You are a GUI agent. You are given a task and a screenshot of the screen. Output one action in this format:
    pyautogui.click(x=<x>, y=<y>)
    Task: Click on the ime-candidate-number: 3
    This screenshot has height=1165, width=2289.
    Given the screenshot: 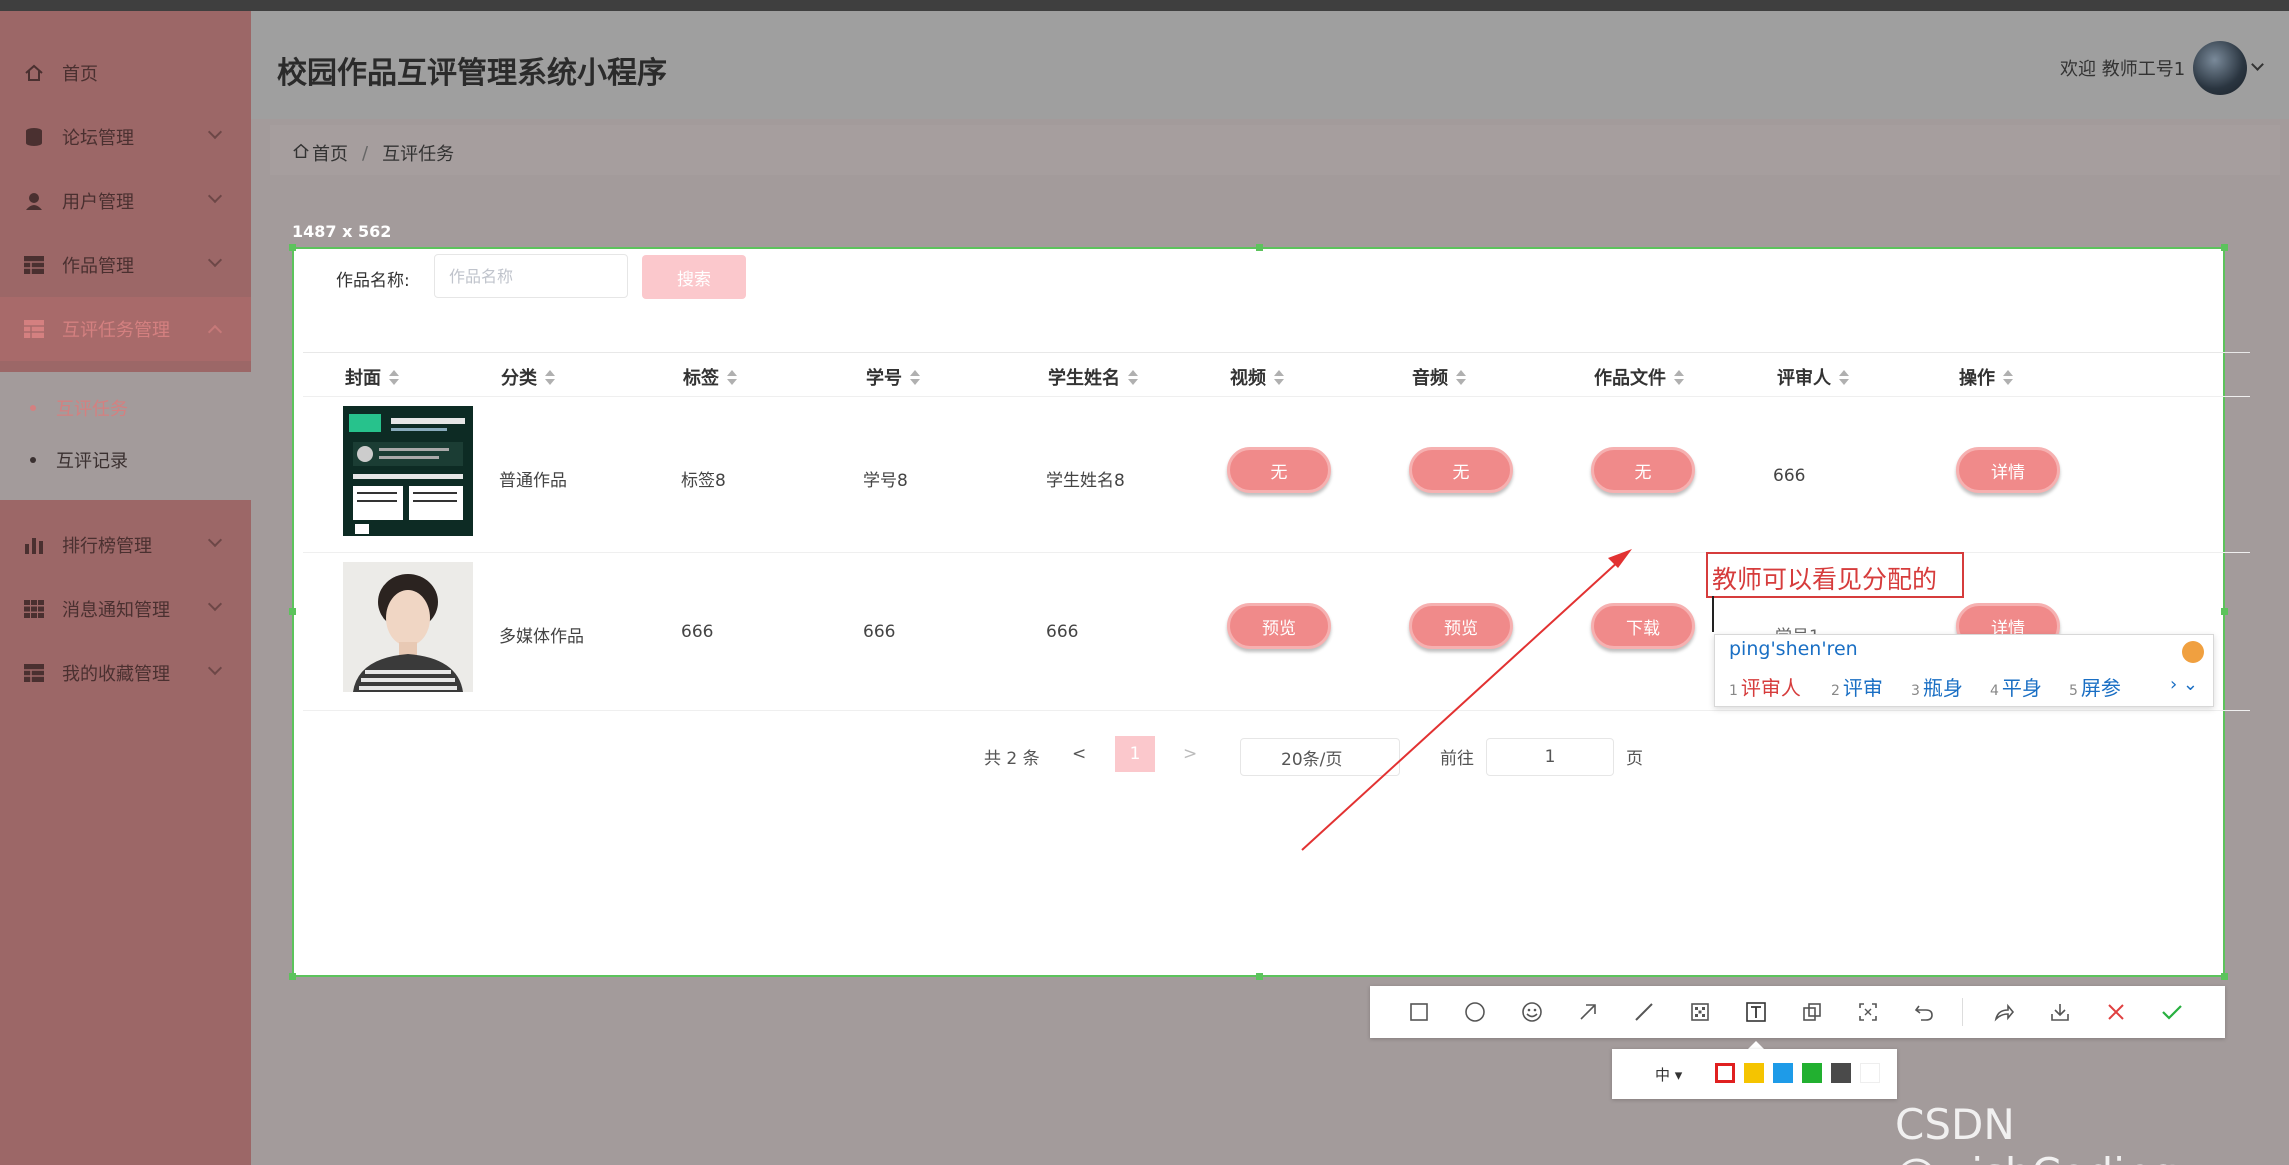 What is the action you would take?
    pyautogui.click(x=1915, y=691)
    